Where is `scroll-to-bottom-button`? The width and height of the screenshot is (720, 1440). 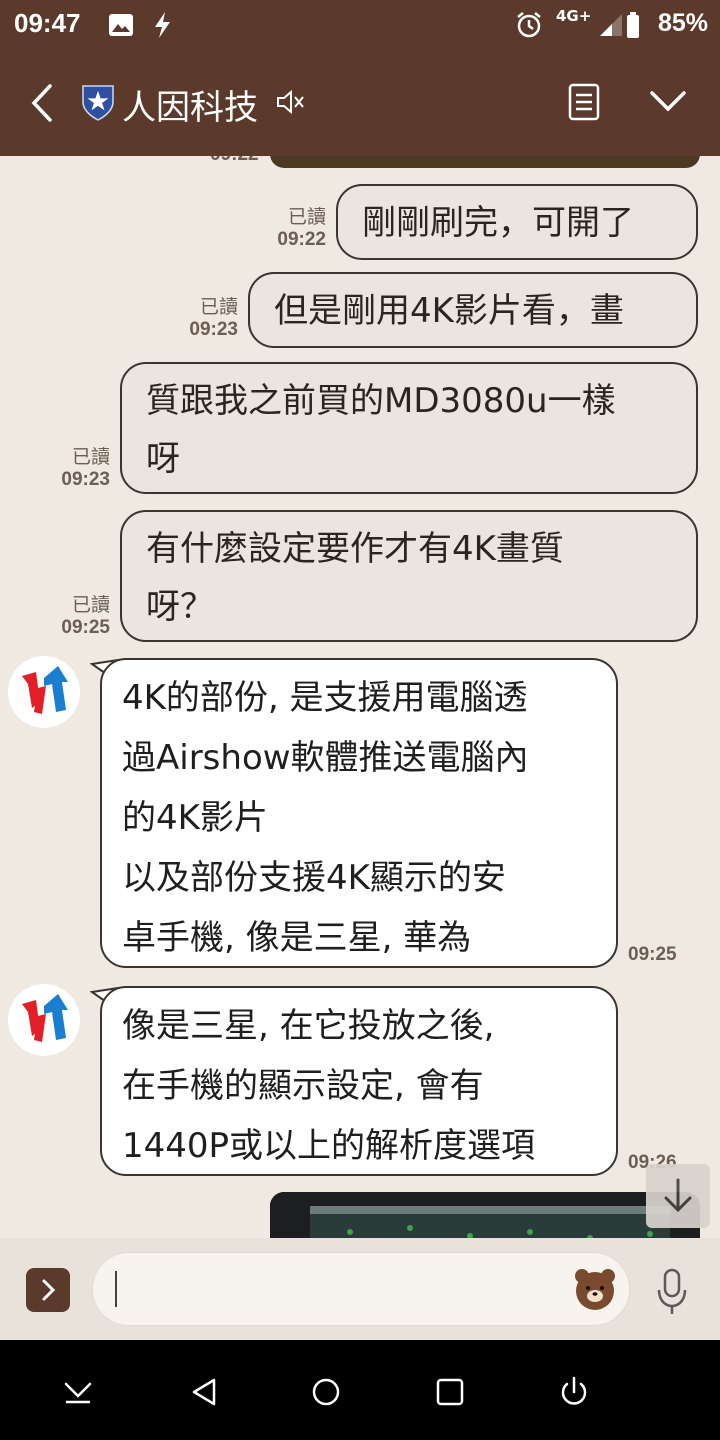
scroll-to-bottom-button is located at coordinates (678, 1196).